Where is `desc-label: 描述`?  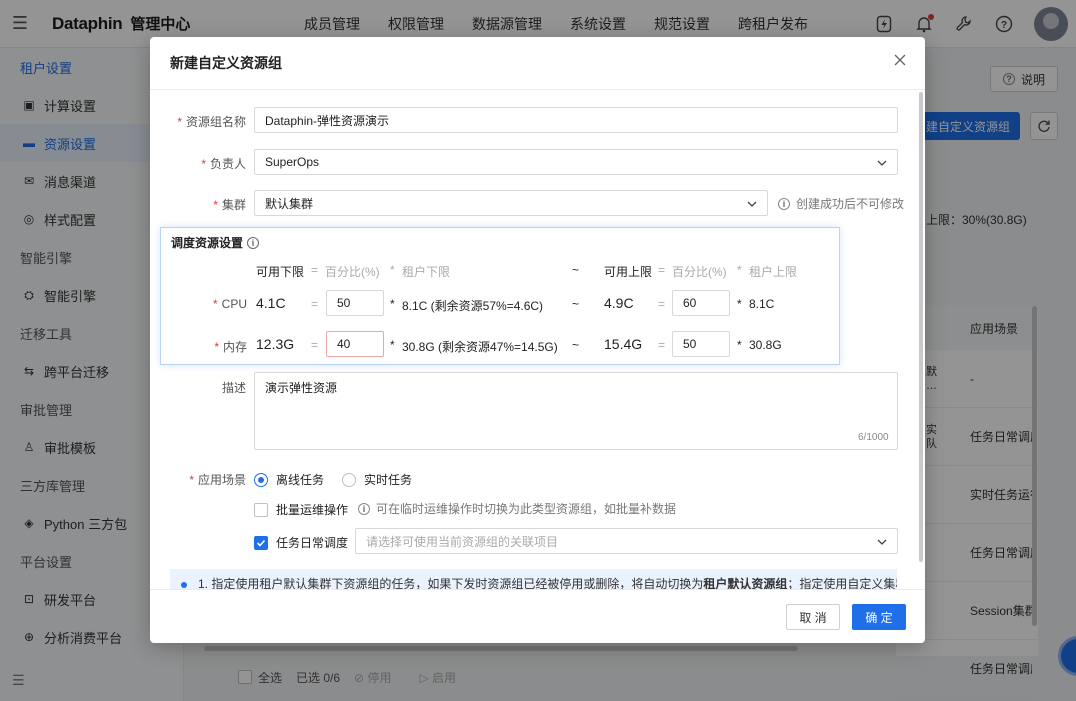 desc-label: 描述 is located at coordinates (233, 388).